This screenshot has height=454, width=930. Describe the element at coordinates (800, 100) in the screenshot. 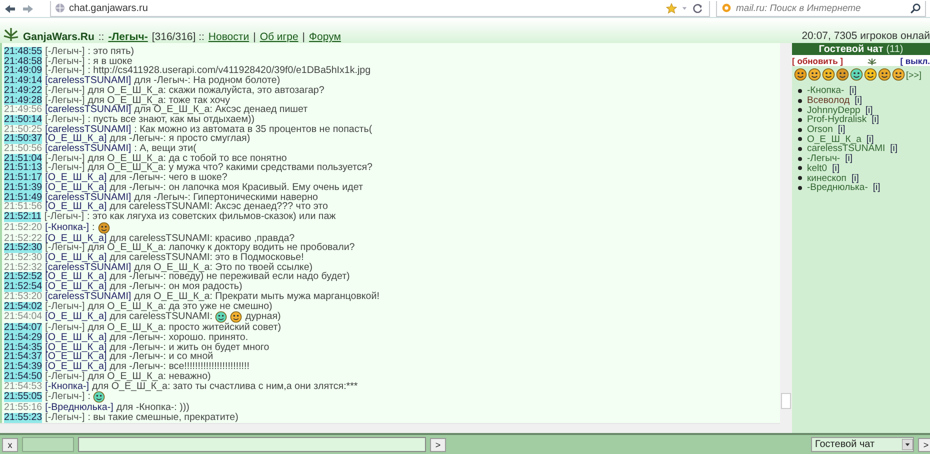

I see `bullet-icon` at that location.